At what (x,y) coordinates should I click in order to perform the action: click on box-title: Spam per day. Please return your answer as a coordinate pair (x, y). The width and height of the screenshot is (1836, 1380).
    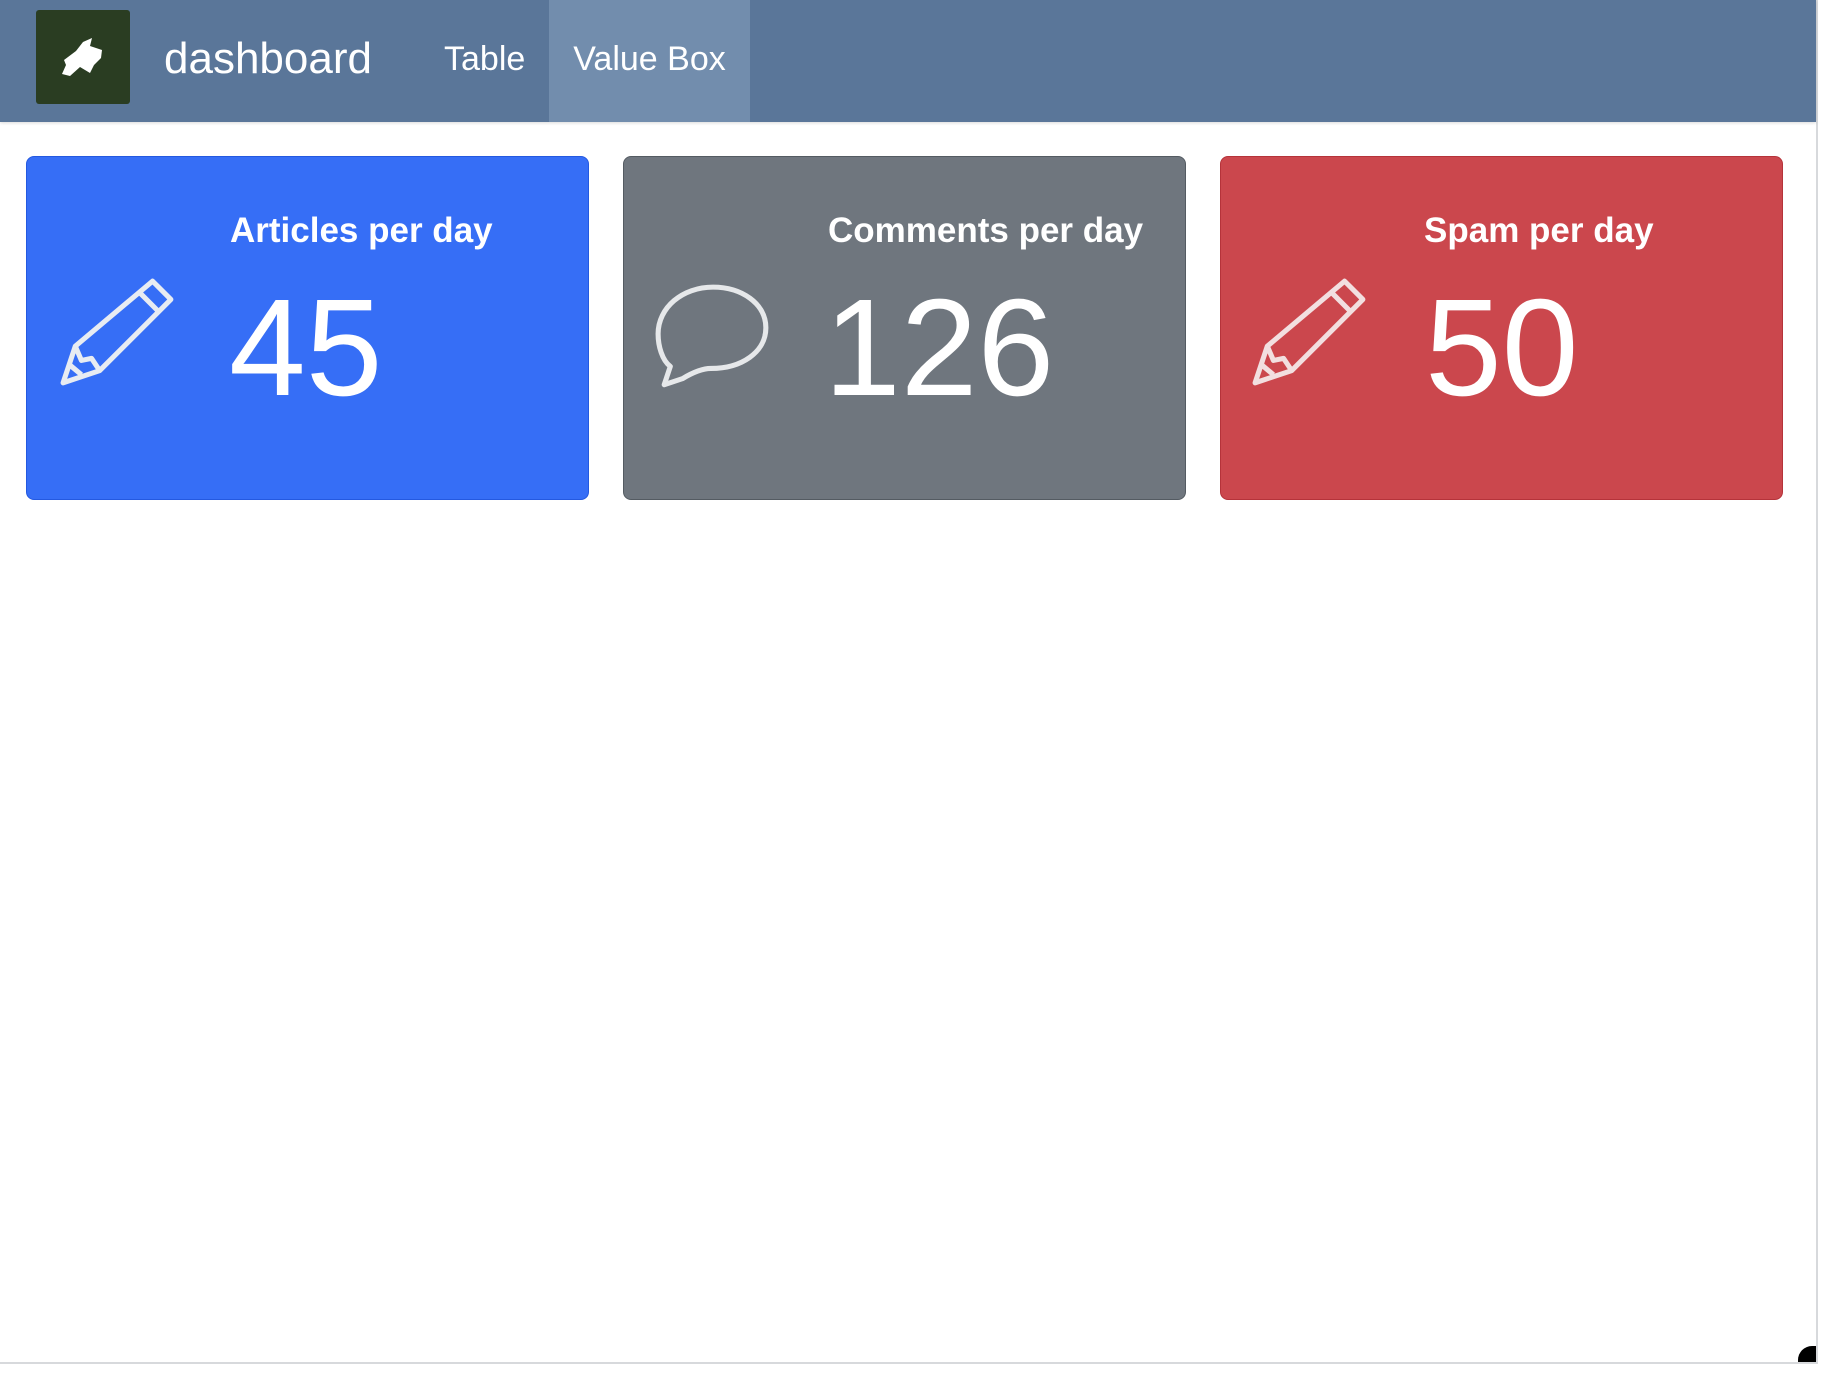
    Looking at the image, I should click on (1539, 230).